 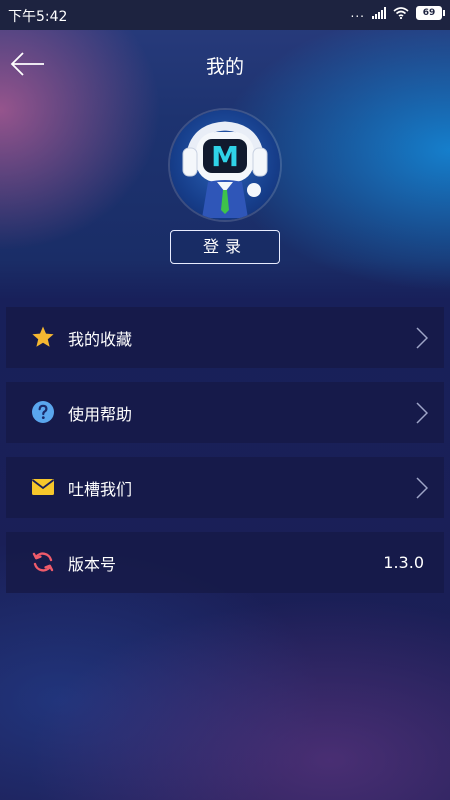 I want to click on wifi-icon, so click(x=401, y=13).